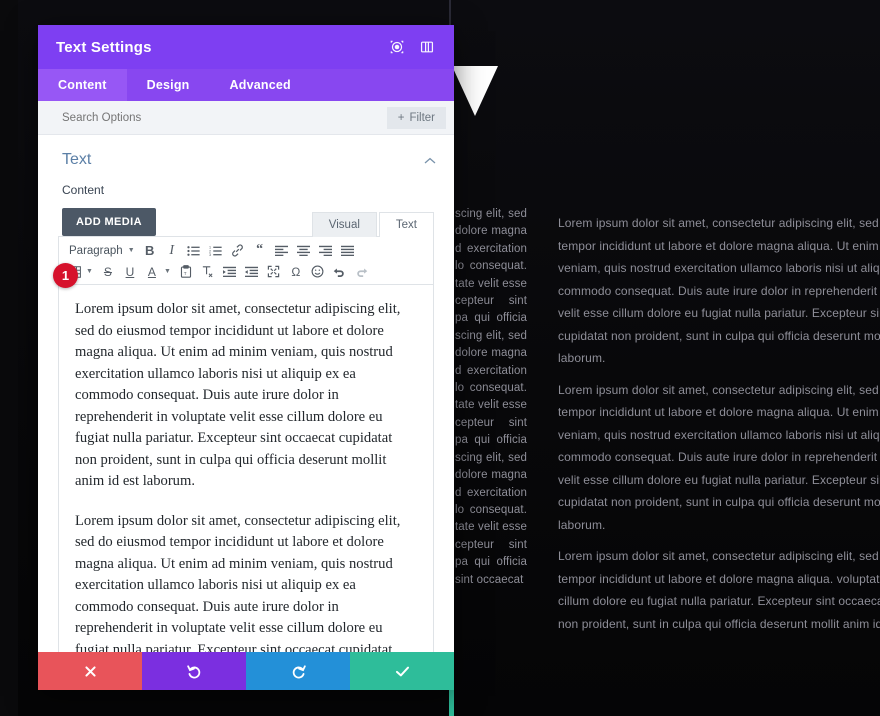  Describe the element at coordinates (95, 251) in the screenshot. I see `format-select: Paragraph` at that location.